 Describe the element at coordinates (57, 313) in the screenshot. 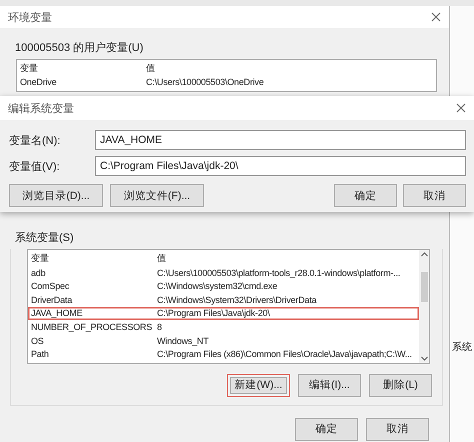

I see `variable-name: JAVA_HOME` at that location.